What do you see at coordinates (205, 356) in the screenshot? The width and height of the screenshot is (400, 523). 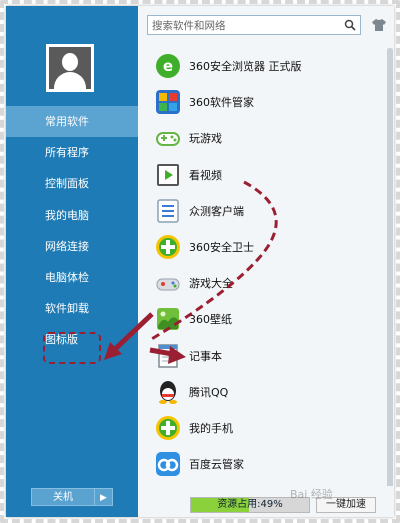 I see `app-label: 记事本` at bounding box center [205, 356].